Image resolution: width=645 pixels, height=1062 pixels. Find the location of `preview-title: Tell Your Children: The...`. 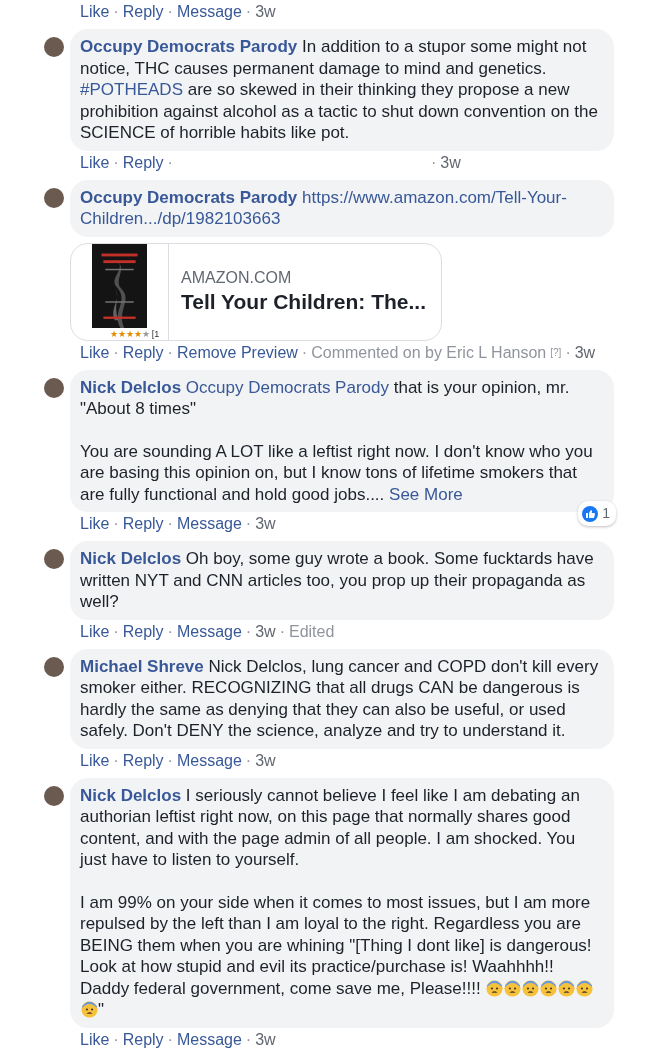

preview-title: Tell Your Children: The... is located at coordinates (304, 301).